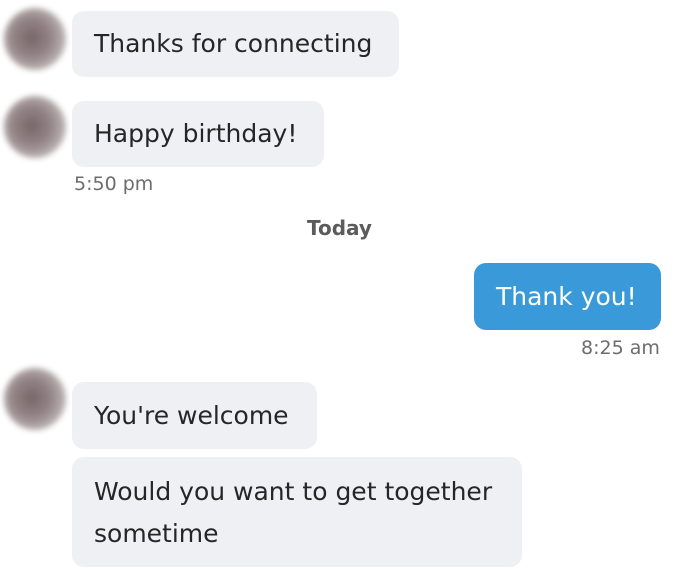 The image size is (675, 570). I want to click on day-divider: Today, so click(339, 228).